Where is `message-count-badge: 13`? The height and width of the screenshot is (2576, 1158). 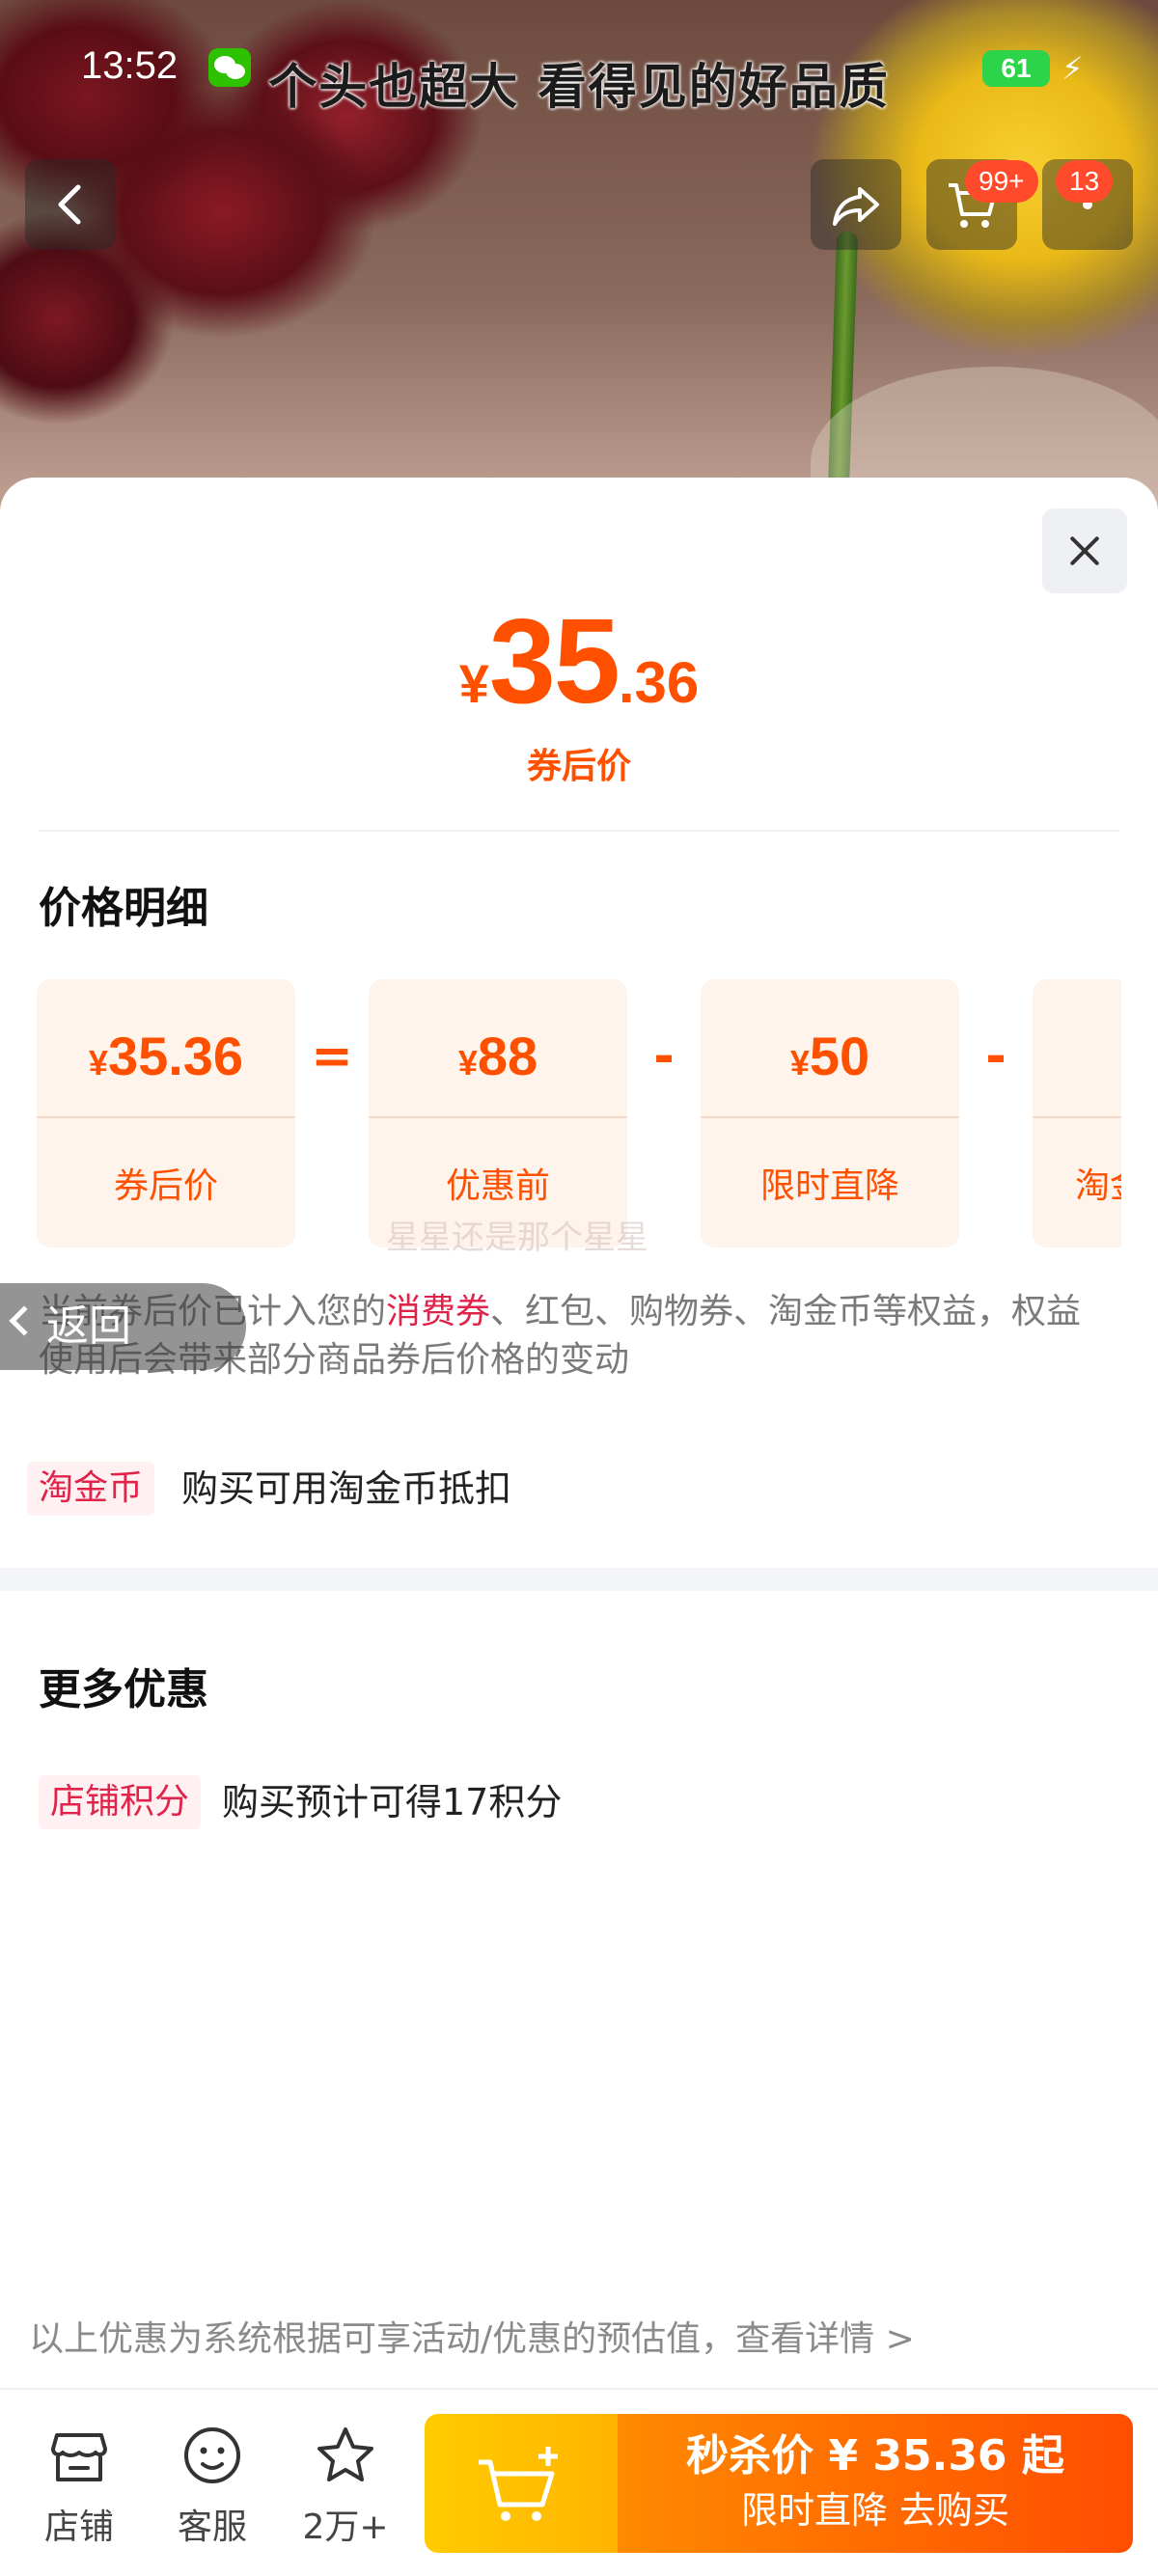
message-count-badge: 13 is located at coordinates (1085, 182).